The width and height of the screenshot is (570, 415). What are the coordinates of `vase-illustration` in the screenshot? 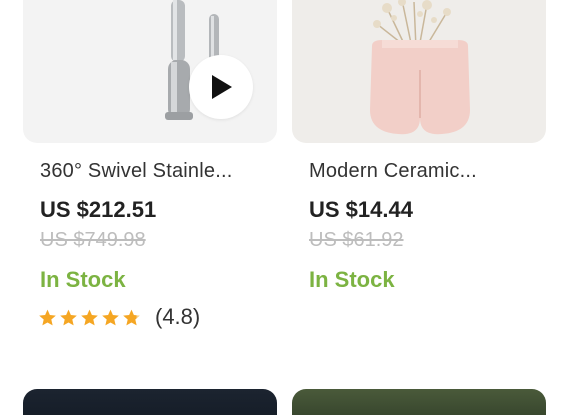 It's located at (420, 67).